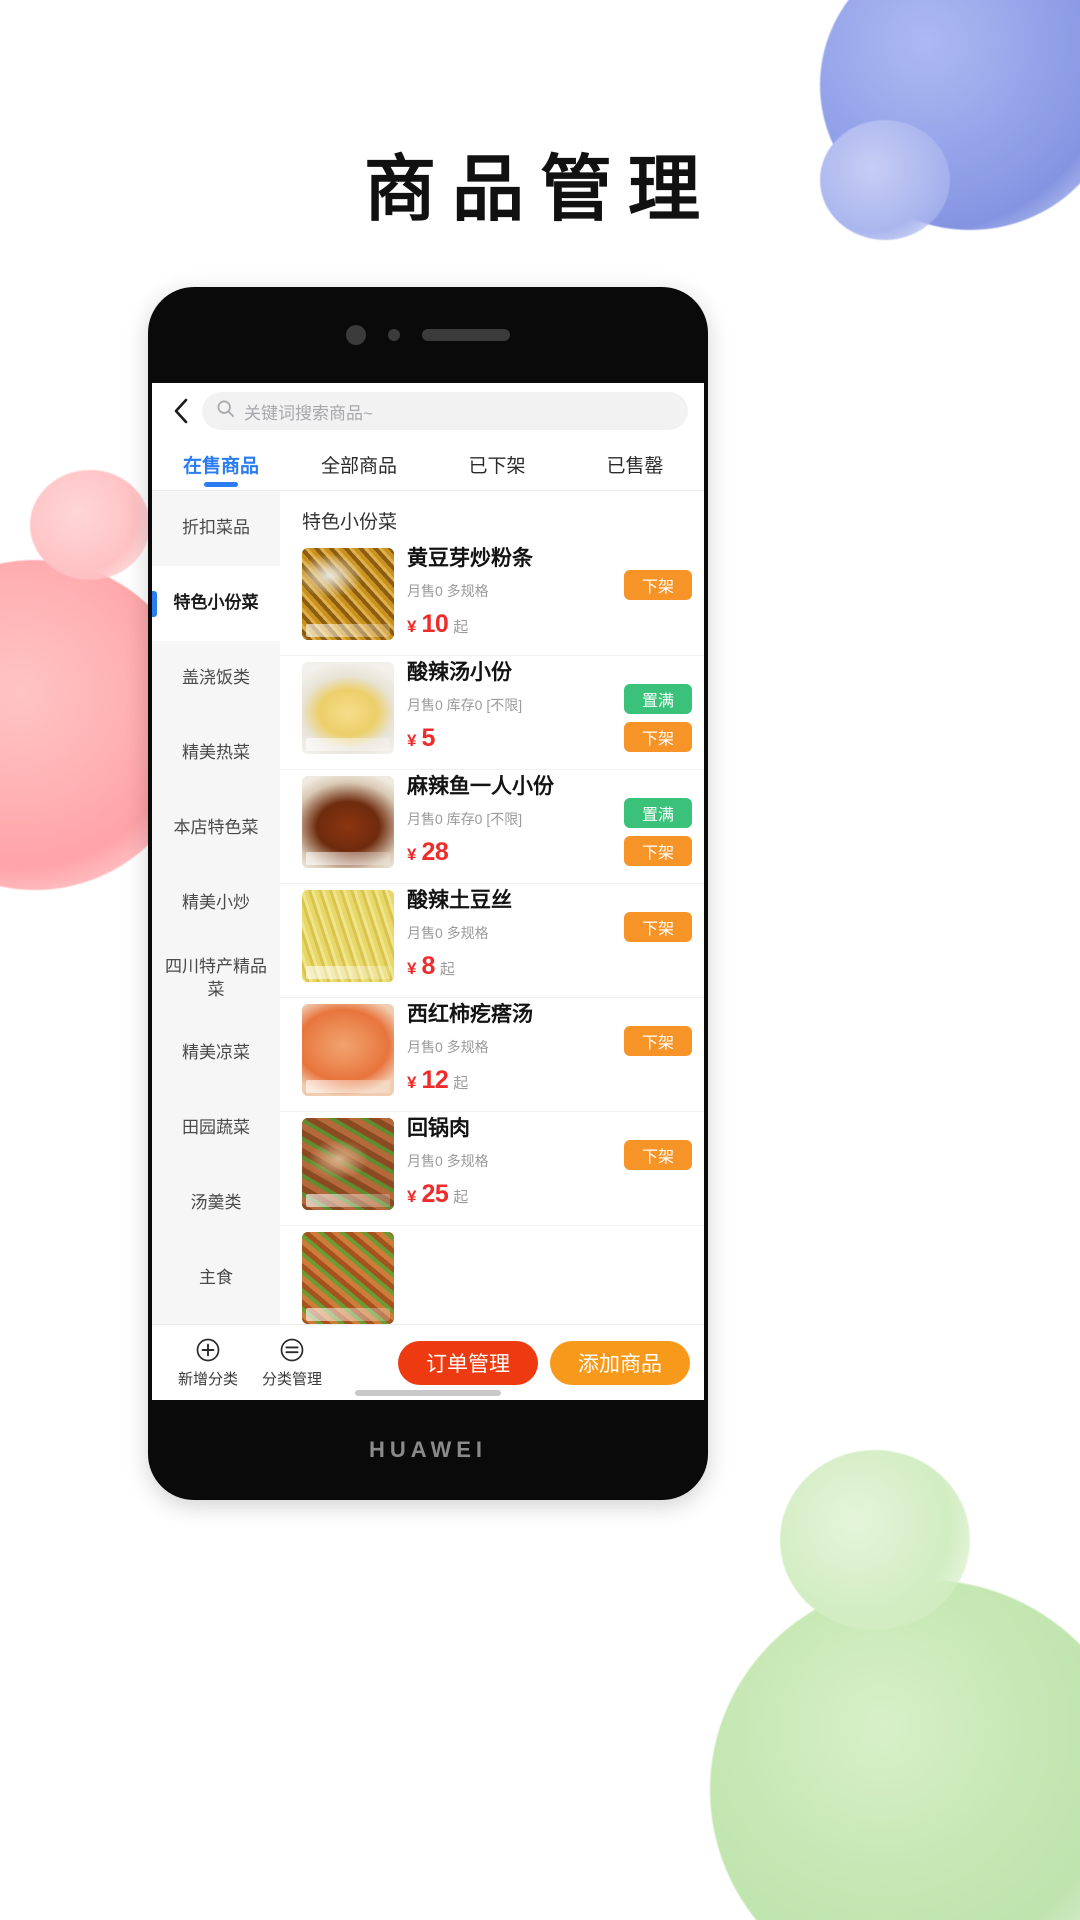 The image size is (1080, 1920). I want to click on chevron-left-icon, so click(181, 411).